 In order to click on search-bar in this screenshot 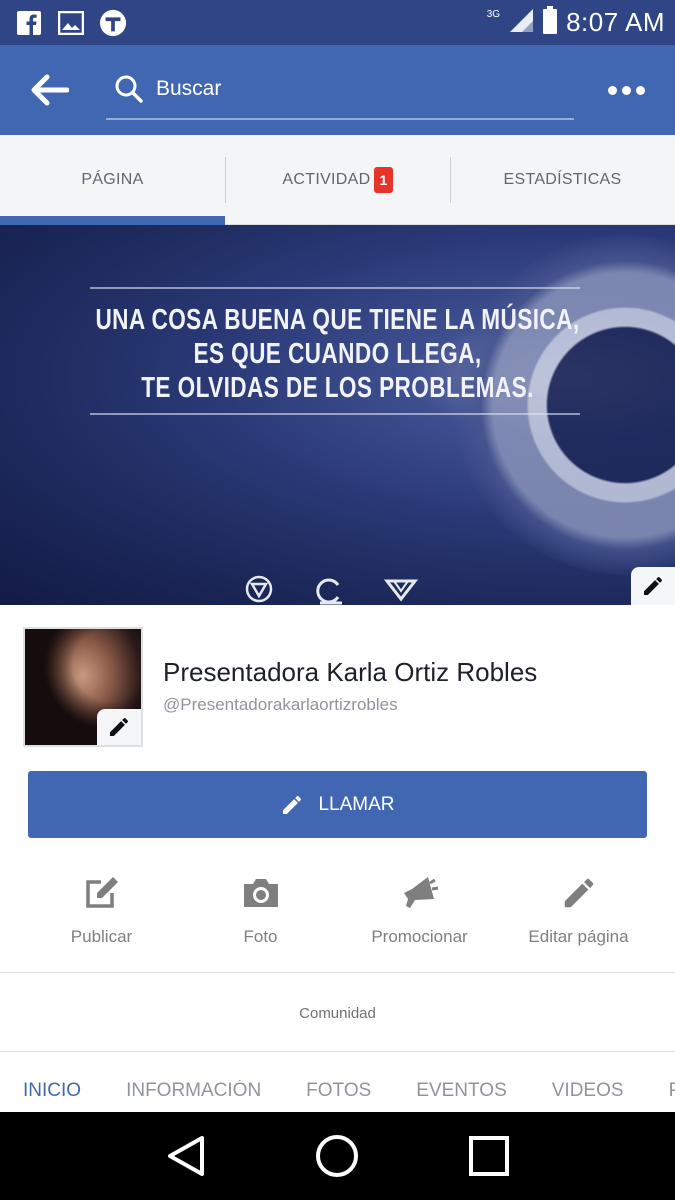, I will do `click(340, 90)`.